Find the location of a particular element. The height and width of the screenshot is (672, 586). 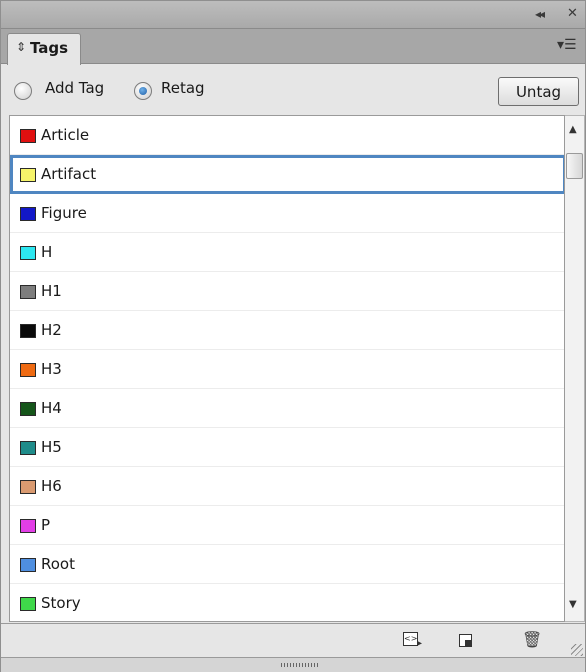

tag-row: H2 is located at coordinates (287, 330).